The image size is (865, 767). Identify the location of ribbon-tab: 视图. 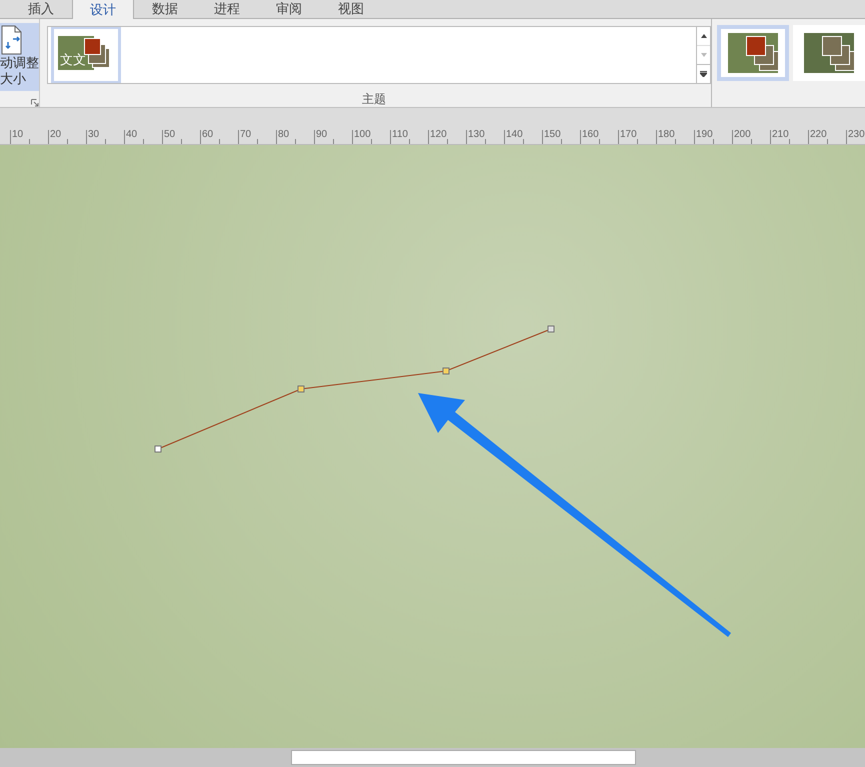
(351, 9).